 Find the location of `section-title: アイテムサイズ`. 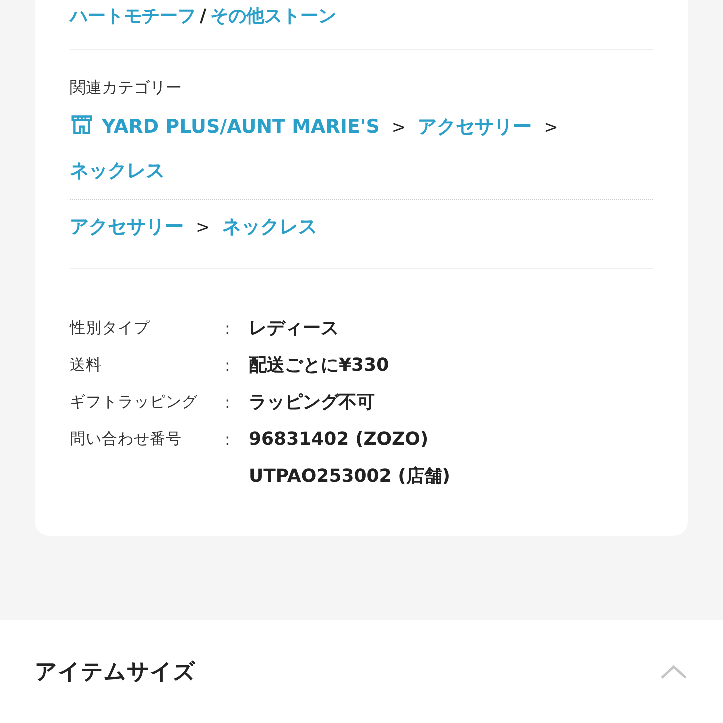

section-title: アイテムサイズ is located at coordinates (115, 673).